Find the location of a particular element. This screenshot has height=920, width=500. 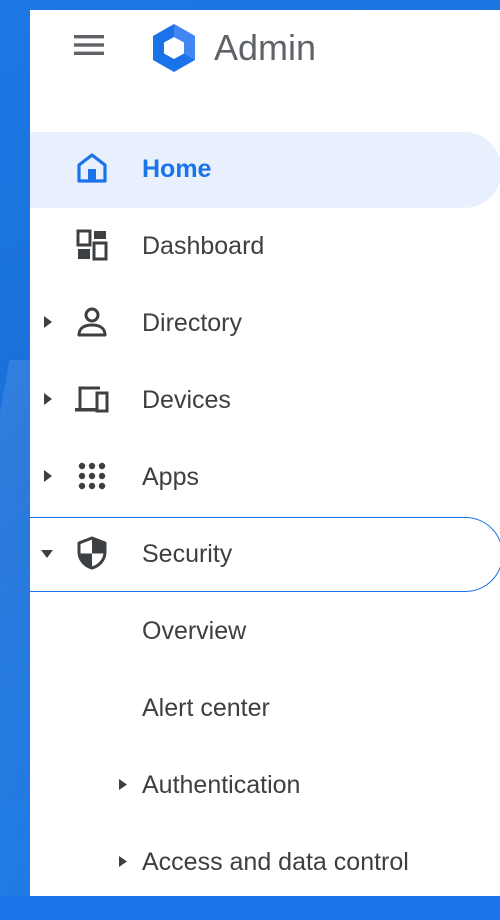

sidebar-subitem-authentication: Authentication is located at coordinates (265, 784).